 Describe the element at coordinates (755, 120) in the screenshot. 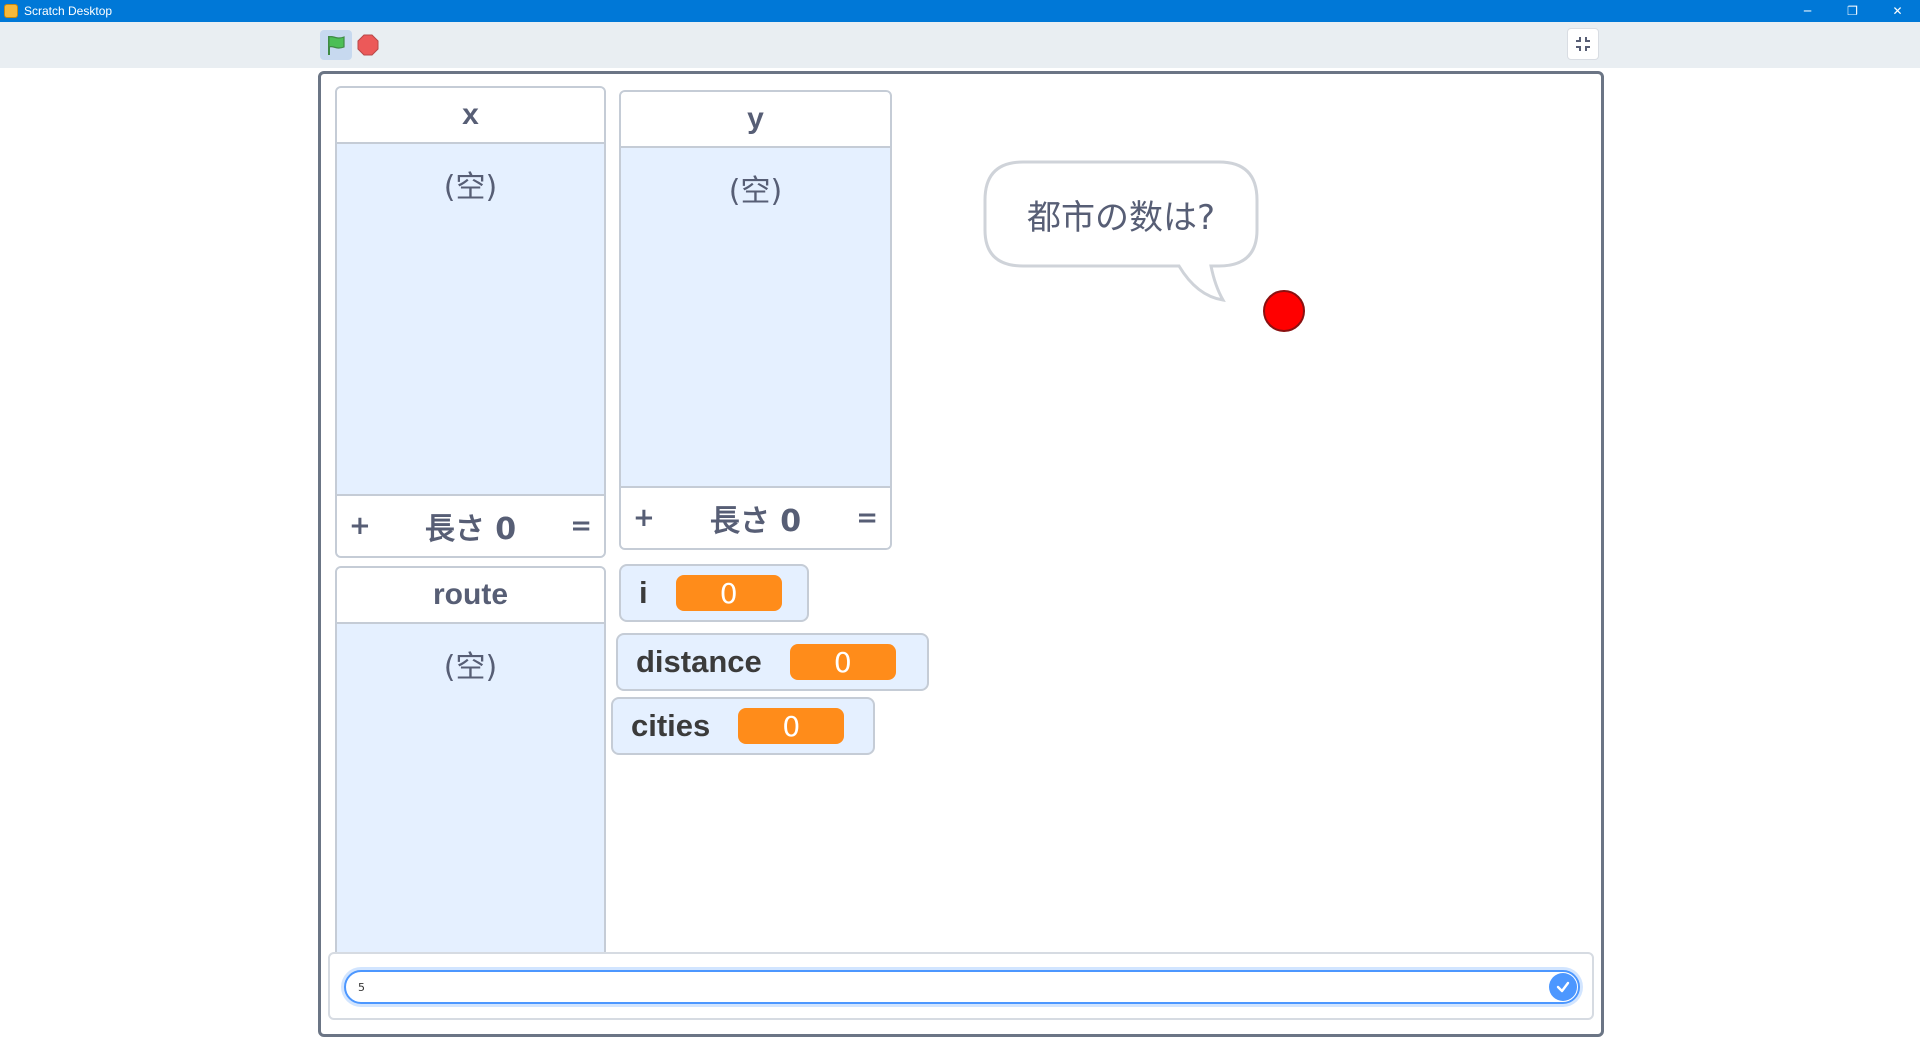

I see `list-title: y` at that location.